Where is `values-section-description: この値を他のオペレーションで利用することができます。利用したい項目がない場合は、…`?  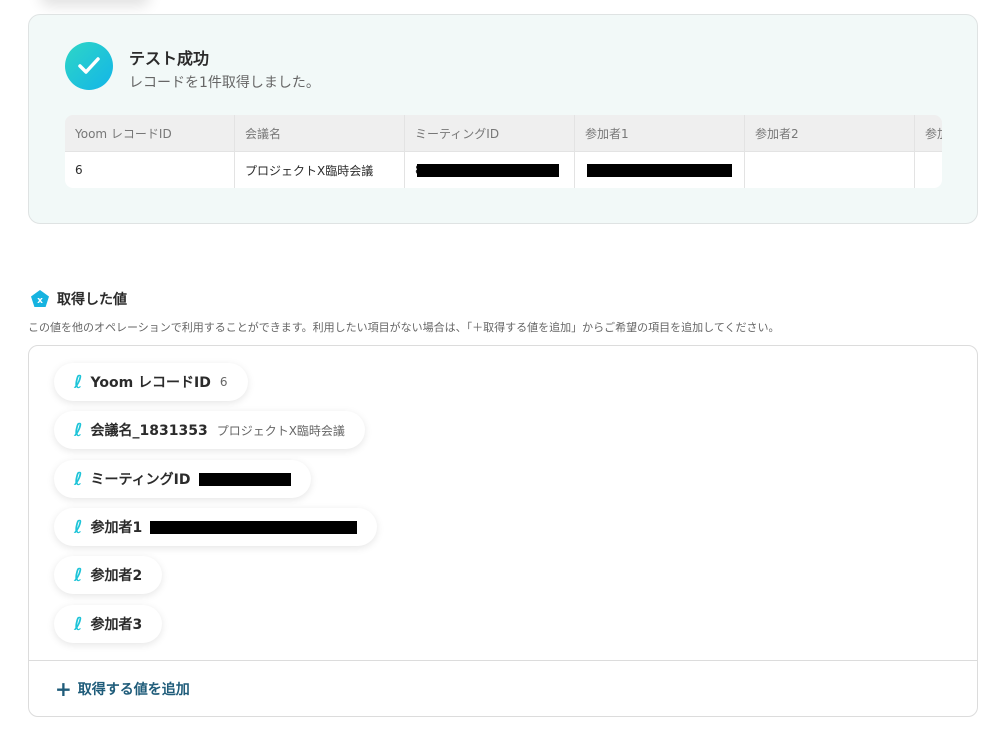
values-section-description: この値を他のオペレーションで利用することができます。利用したい項目がない場合は、… is located at coordinates (404, 327).